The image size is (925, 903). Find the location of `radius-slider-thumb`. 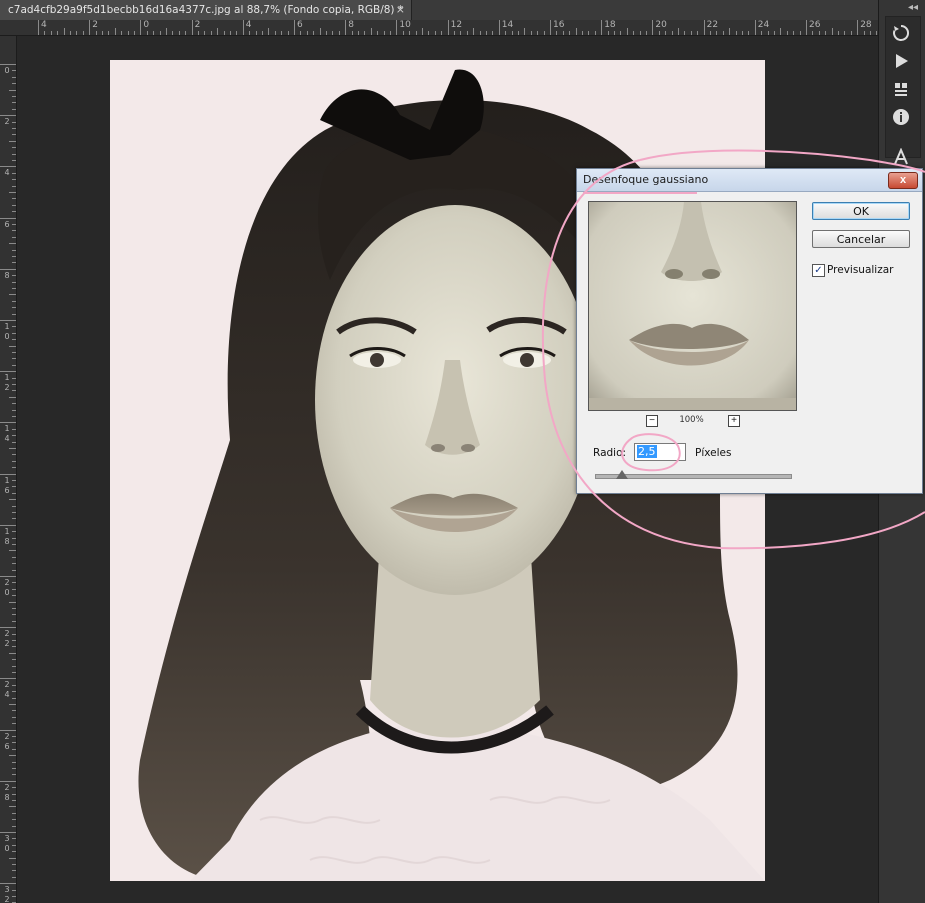

radius-slider-thumb is located at coordinates (622, 474).